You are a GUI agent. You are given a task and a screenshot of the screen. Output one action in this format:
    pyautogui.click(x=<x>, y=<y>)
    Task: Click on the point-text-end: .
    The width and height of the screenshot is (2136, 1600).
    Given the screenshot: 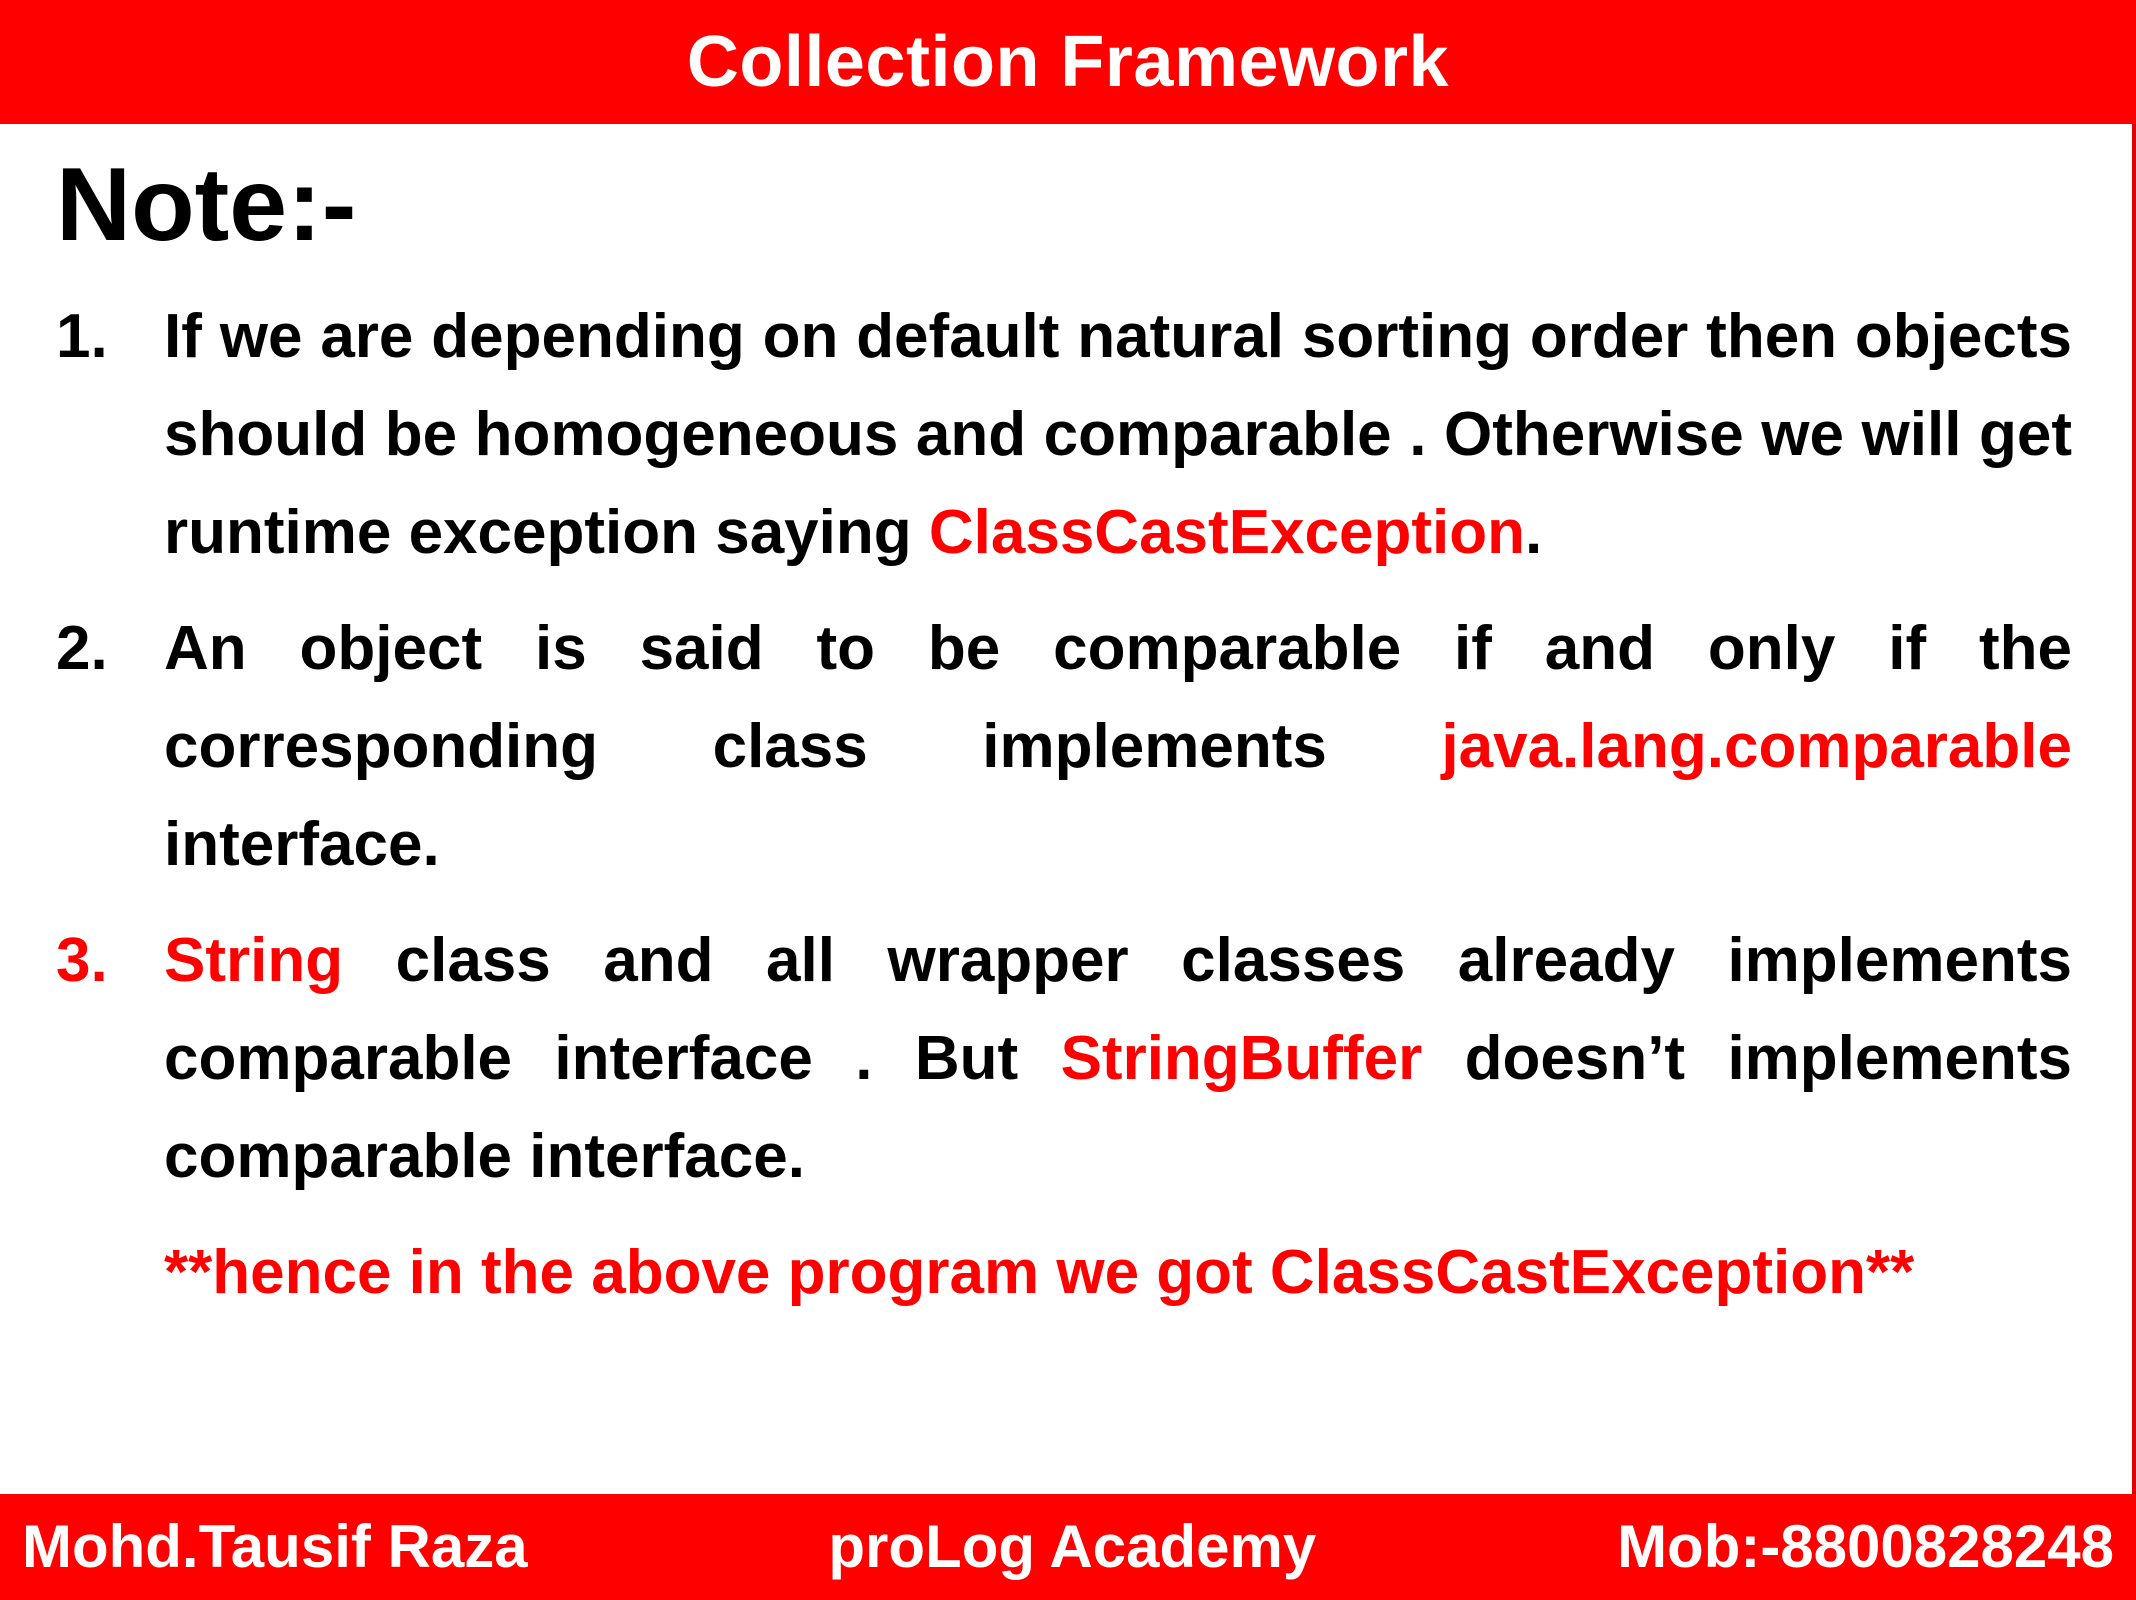 What is the action you would take?
    pyautogui.click(x=1533, y=532)
    